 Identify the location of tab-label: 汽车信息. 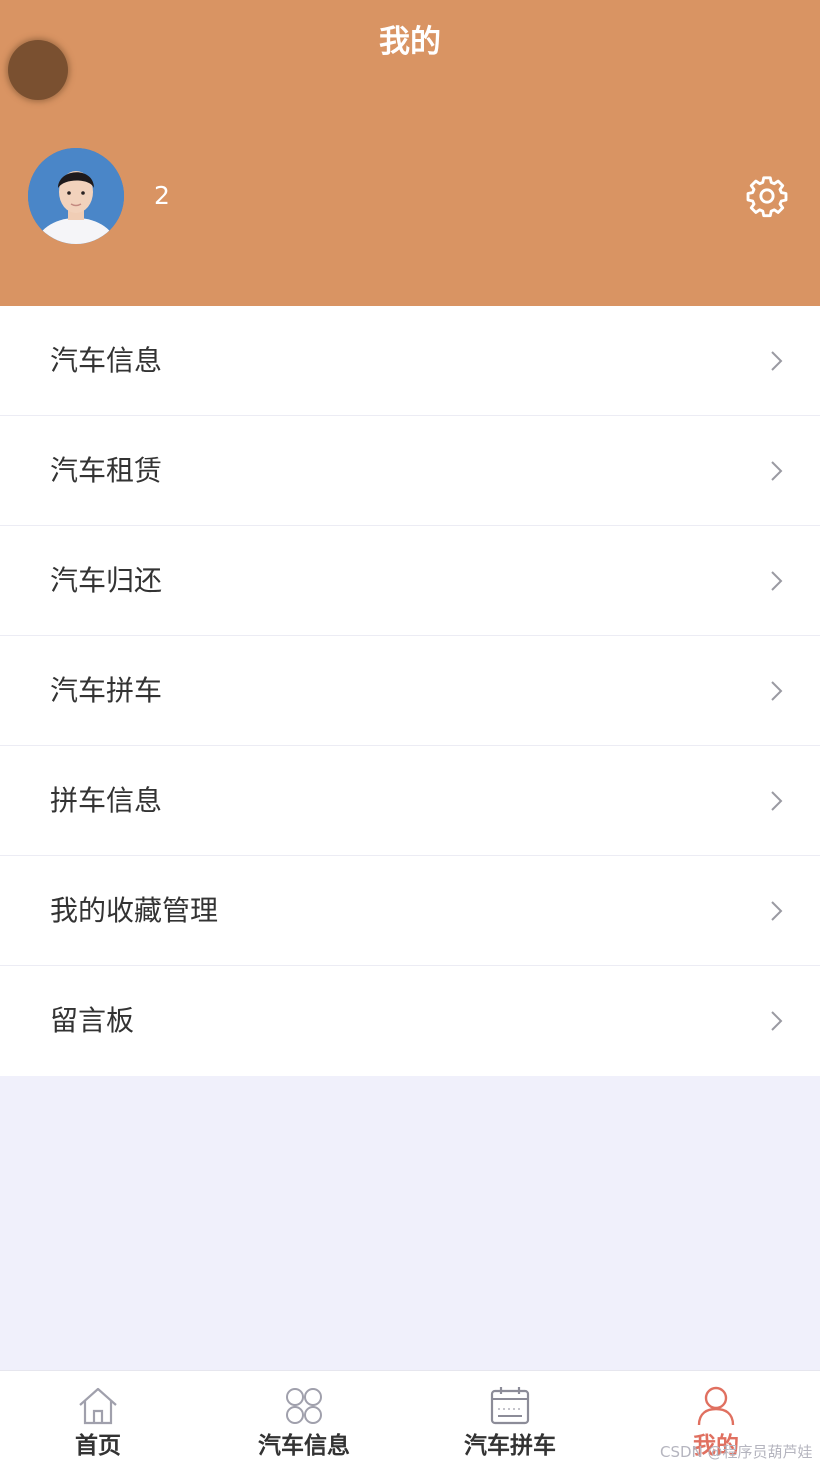
(304, 1446).